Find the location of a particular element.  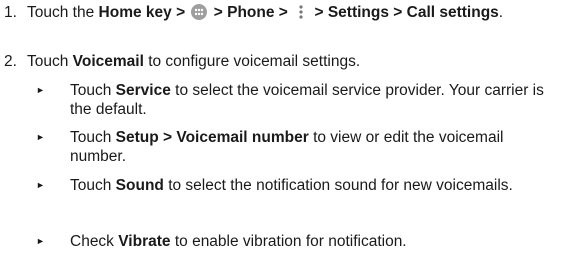

text-run: Check is located at coordinates (94, 241).